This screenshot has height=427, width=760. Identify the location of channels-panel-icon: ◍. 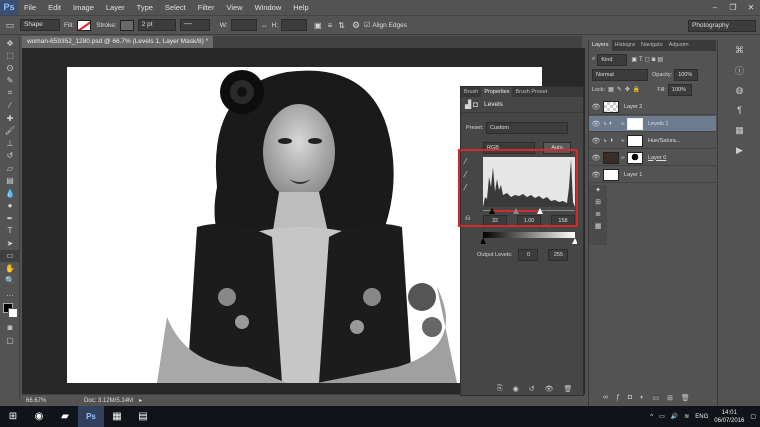
(739, 90).